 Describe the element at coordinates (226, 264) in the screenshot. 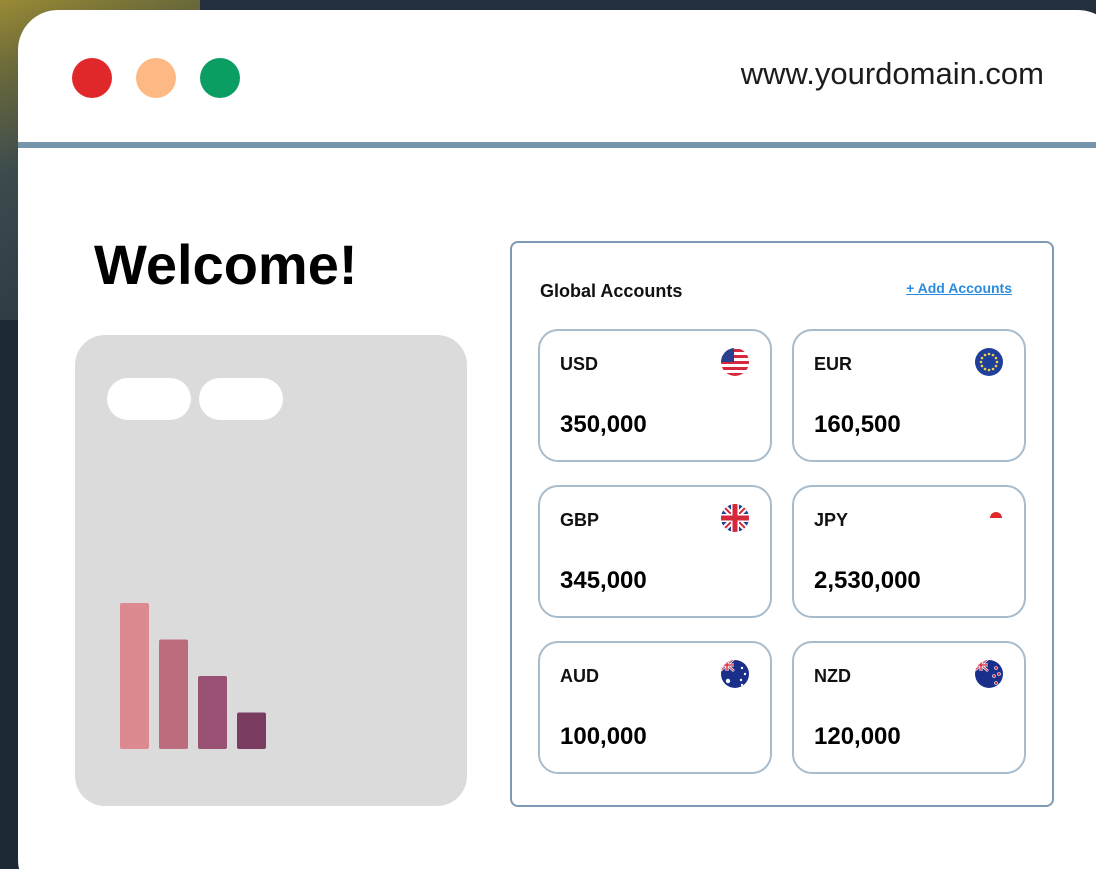

I see `page-title: Welcome!` at that location.